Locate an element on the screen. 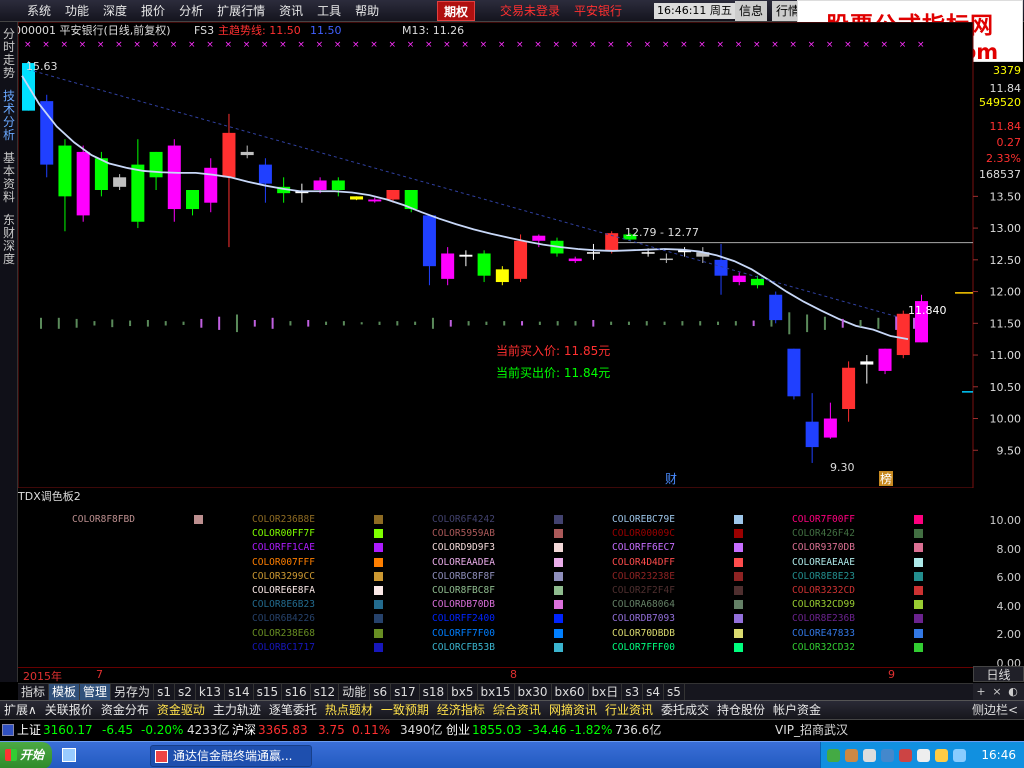  side-tab: 技术分析 is located at coordinates (9, 116).